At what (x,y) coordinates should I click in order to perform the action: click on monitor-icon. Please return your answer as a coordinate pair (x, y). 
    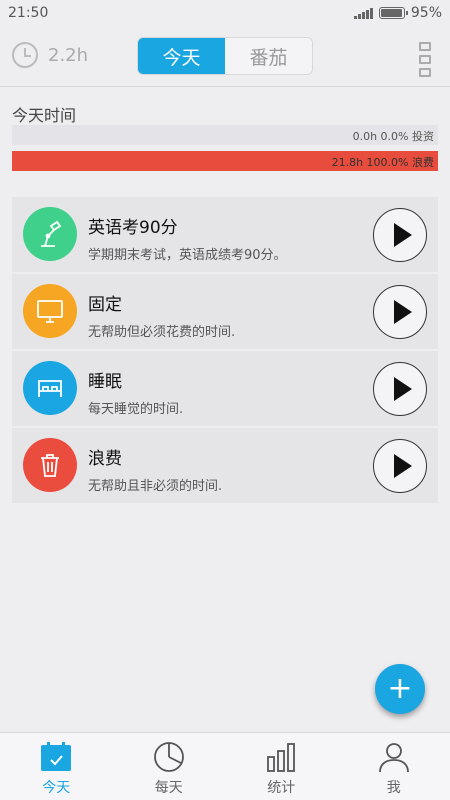
    Looking at the image, I should click on (50, 311).